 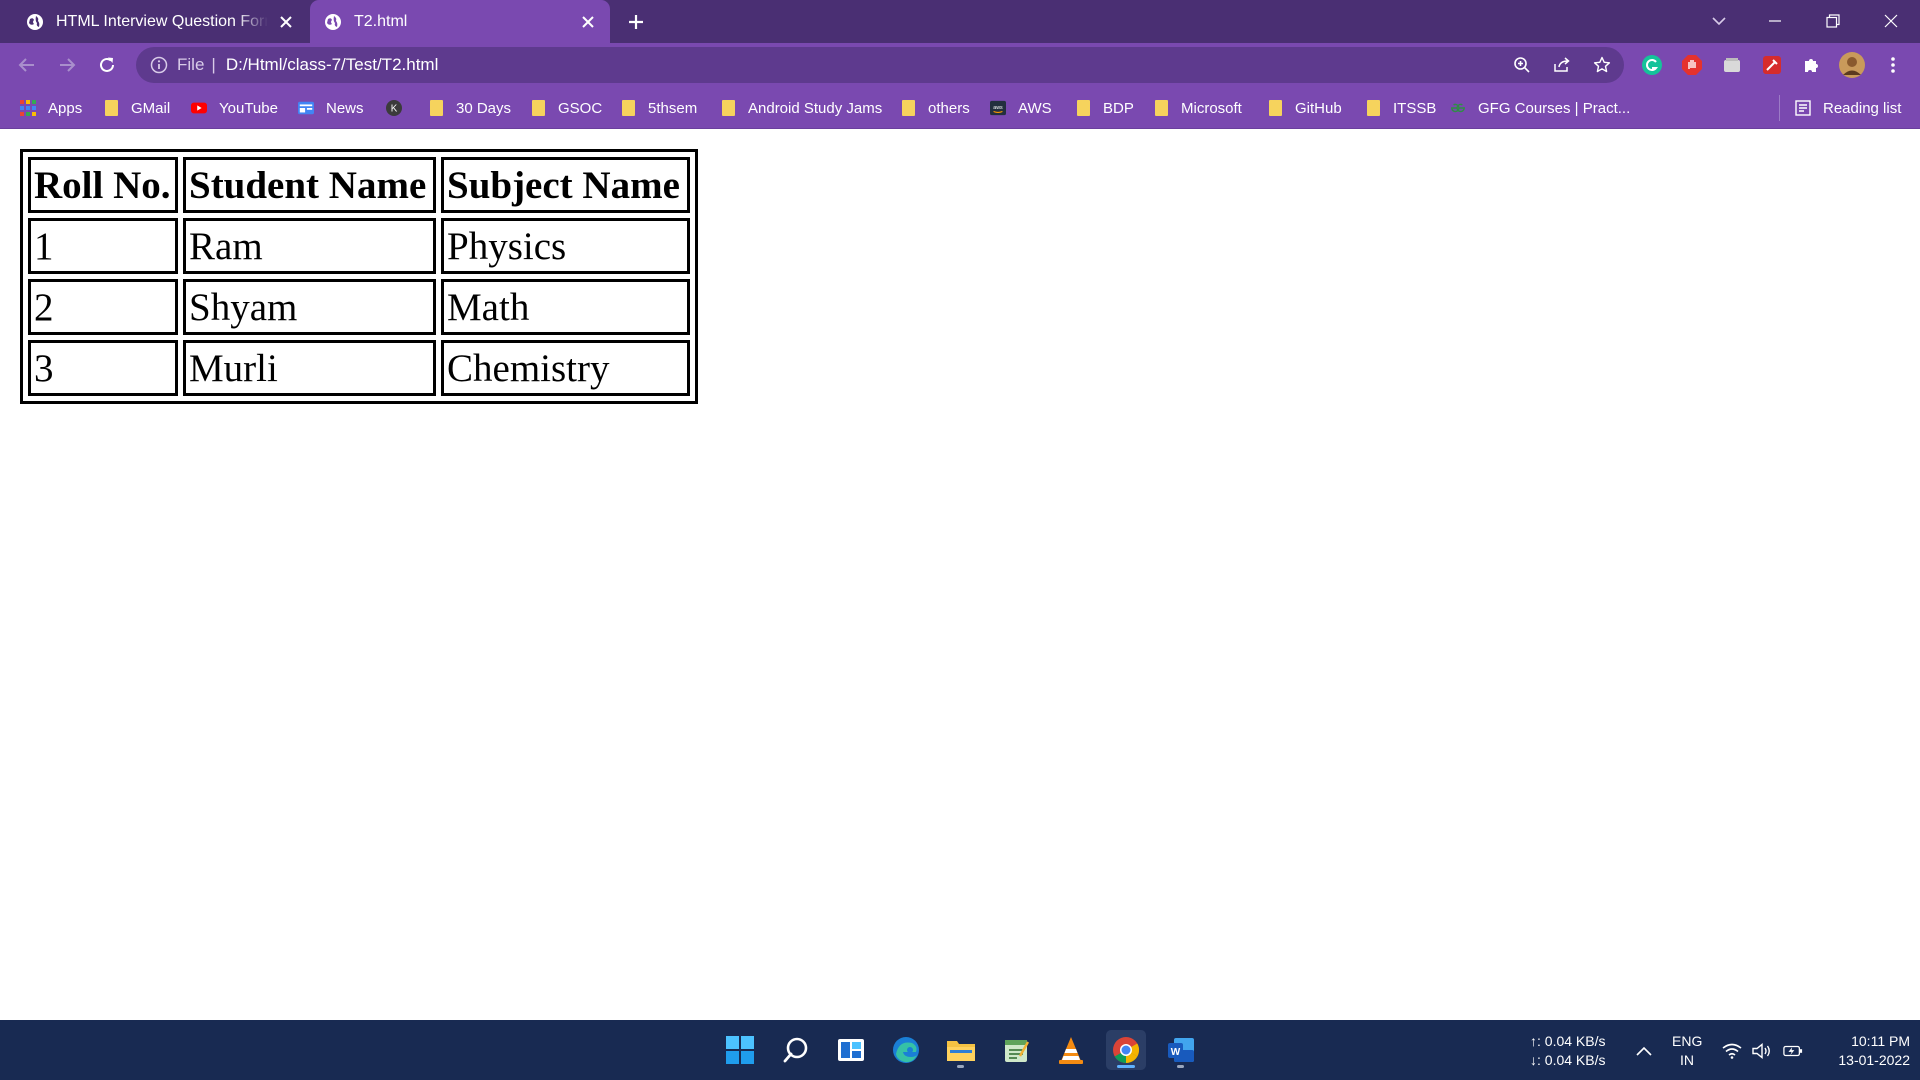 What do you see at coordinates (67, 65) in the screenshot?
I see `forward-button` at bounding box center [67, 65].